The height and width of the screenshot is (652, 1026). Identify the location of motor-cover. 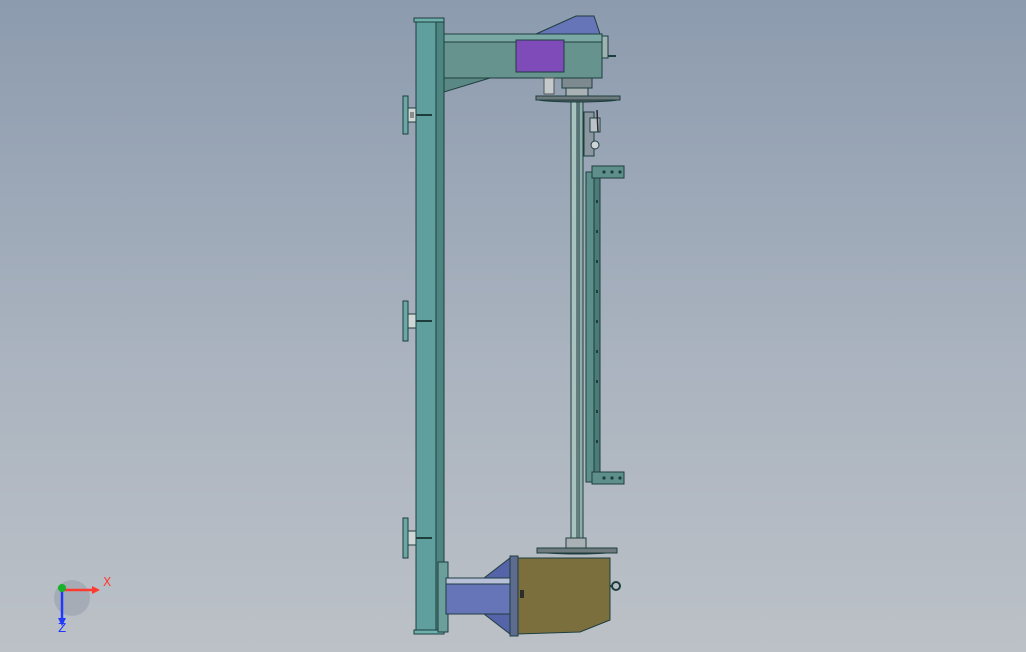
(568, 25).